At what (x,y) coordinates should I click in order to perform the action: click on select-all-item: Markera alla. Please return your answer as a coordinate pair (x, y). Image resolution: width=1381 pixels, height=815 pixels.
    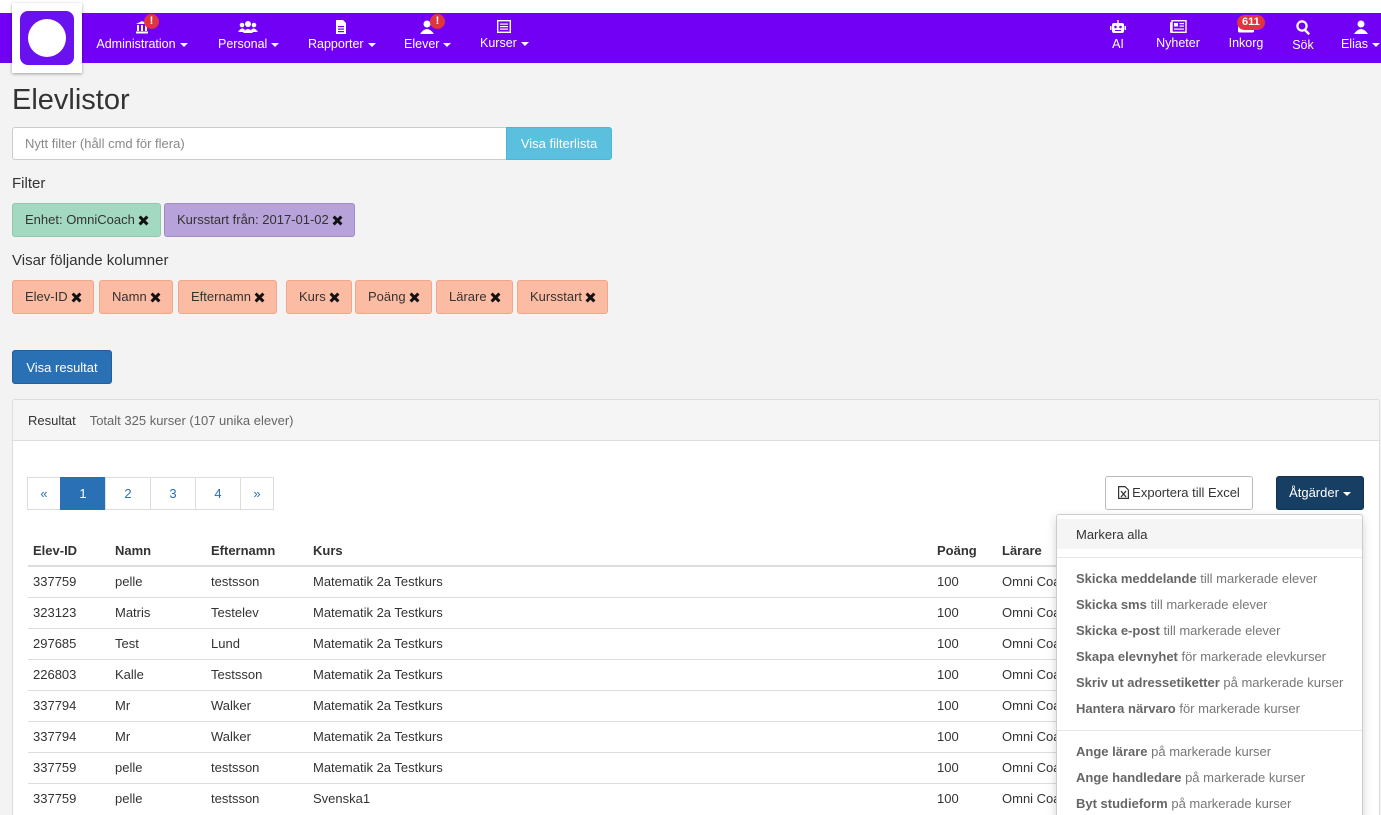
    Looking at the image, I should click on (1209, 534).